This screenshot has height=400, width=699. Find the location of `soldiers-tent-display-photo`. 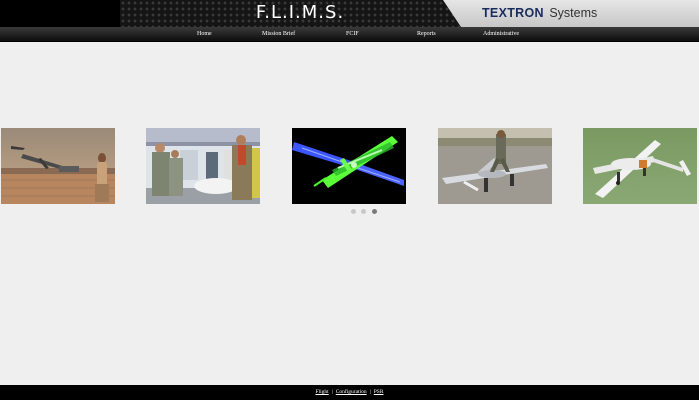

soldiers-tent-display-photo is located at coordinates (203, 166).